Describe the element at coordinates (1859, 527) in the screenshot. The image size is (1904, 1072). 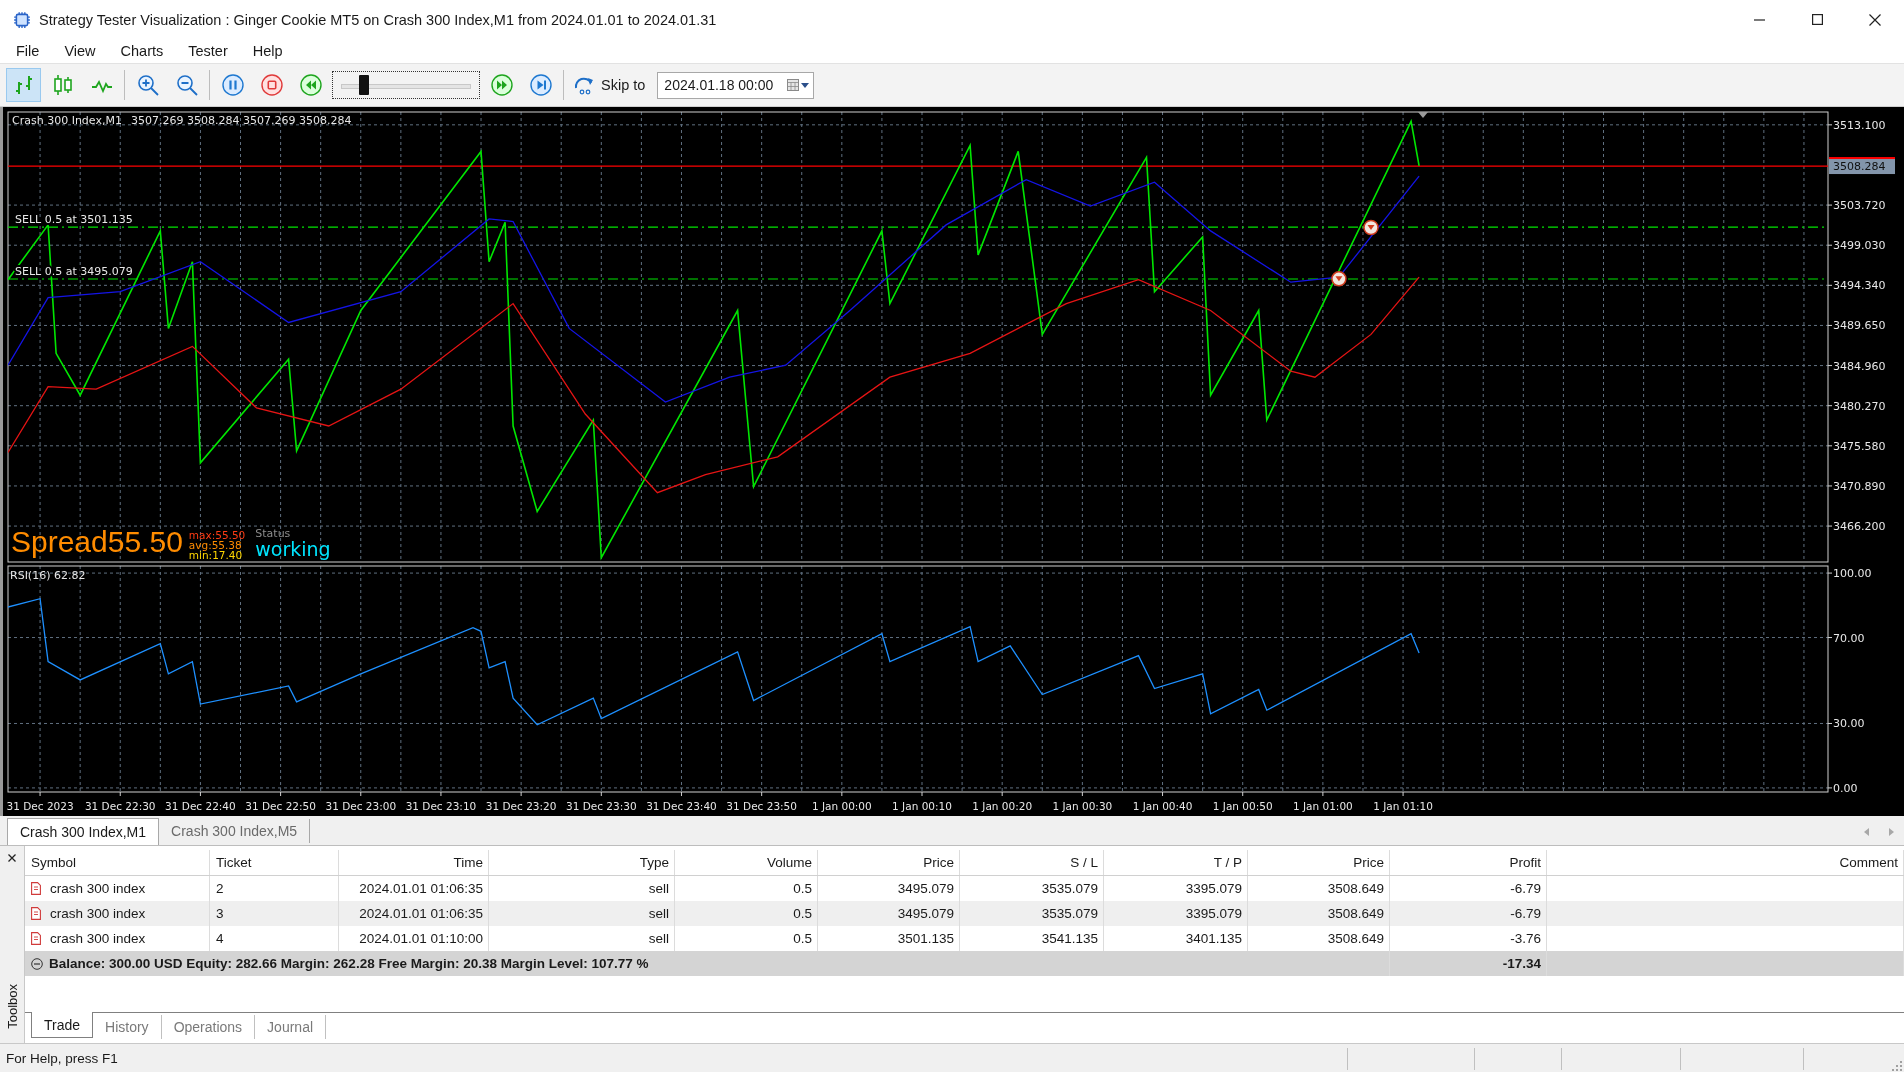
I see `price-axis-label: 3466.200` at that location.